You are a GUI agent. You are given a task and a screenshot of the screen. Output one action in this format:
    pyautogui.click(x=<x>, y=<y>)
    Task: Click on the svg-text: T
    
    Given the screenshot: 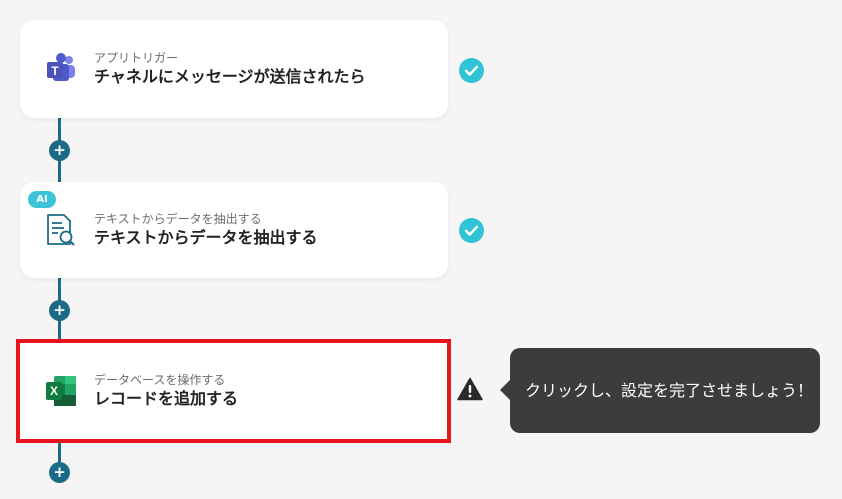 What is the action you would take?
    pyautogui.click(x=55, y=71)
    